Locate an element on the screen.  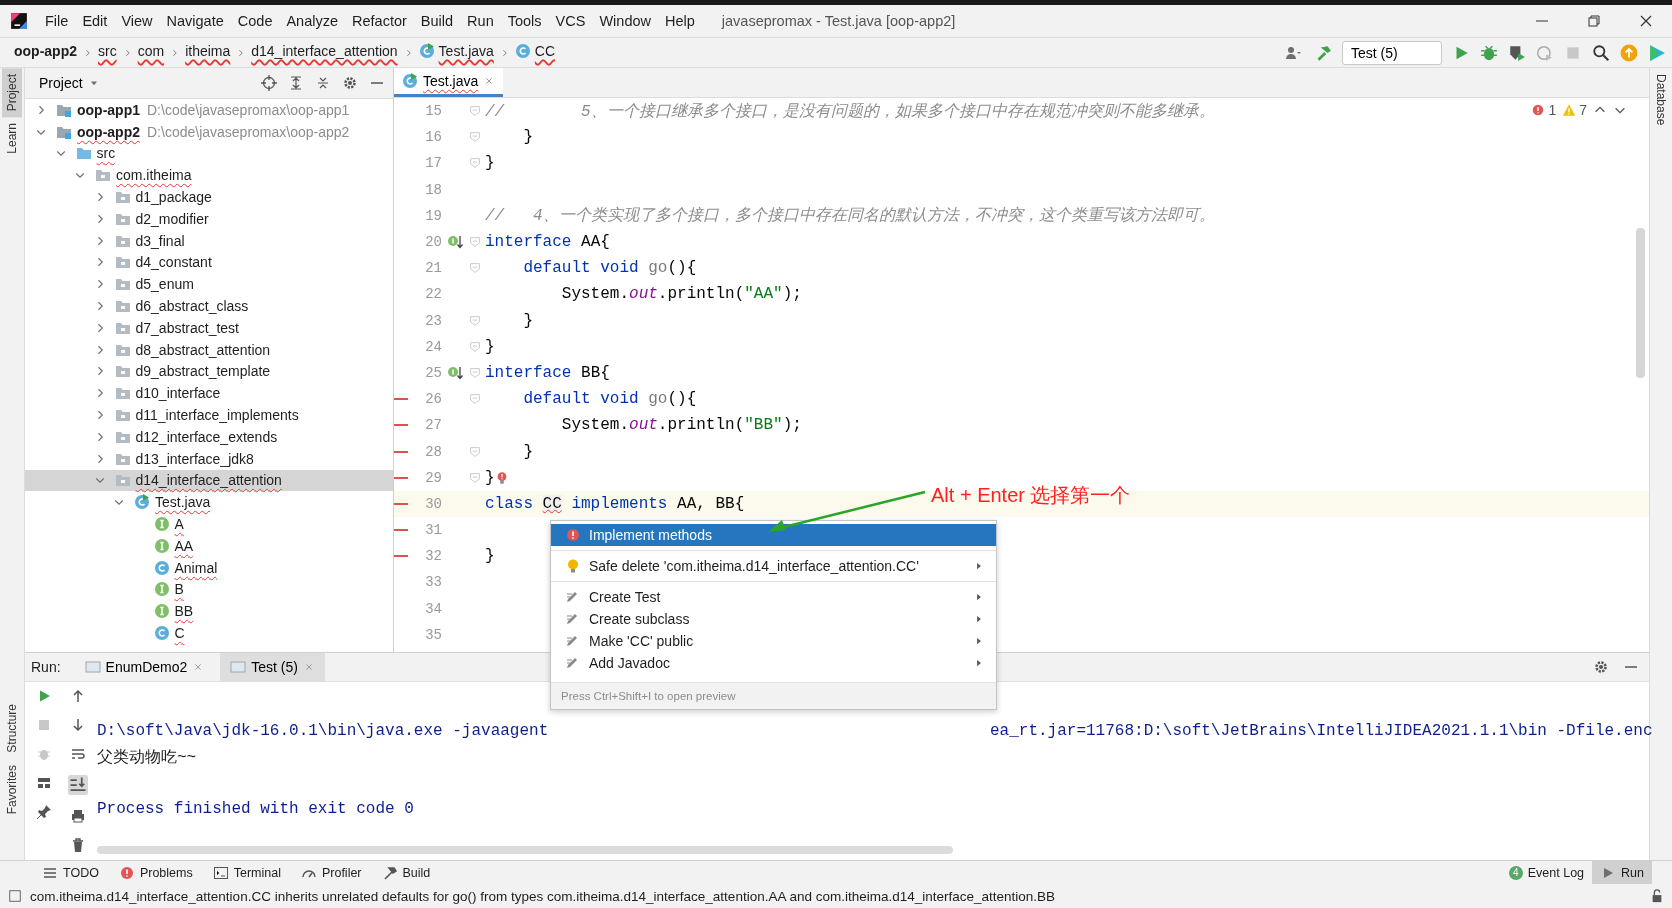
run-config-dropdown: Test (5) is located at coordinates (1392, 52).